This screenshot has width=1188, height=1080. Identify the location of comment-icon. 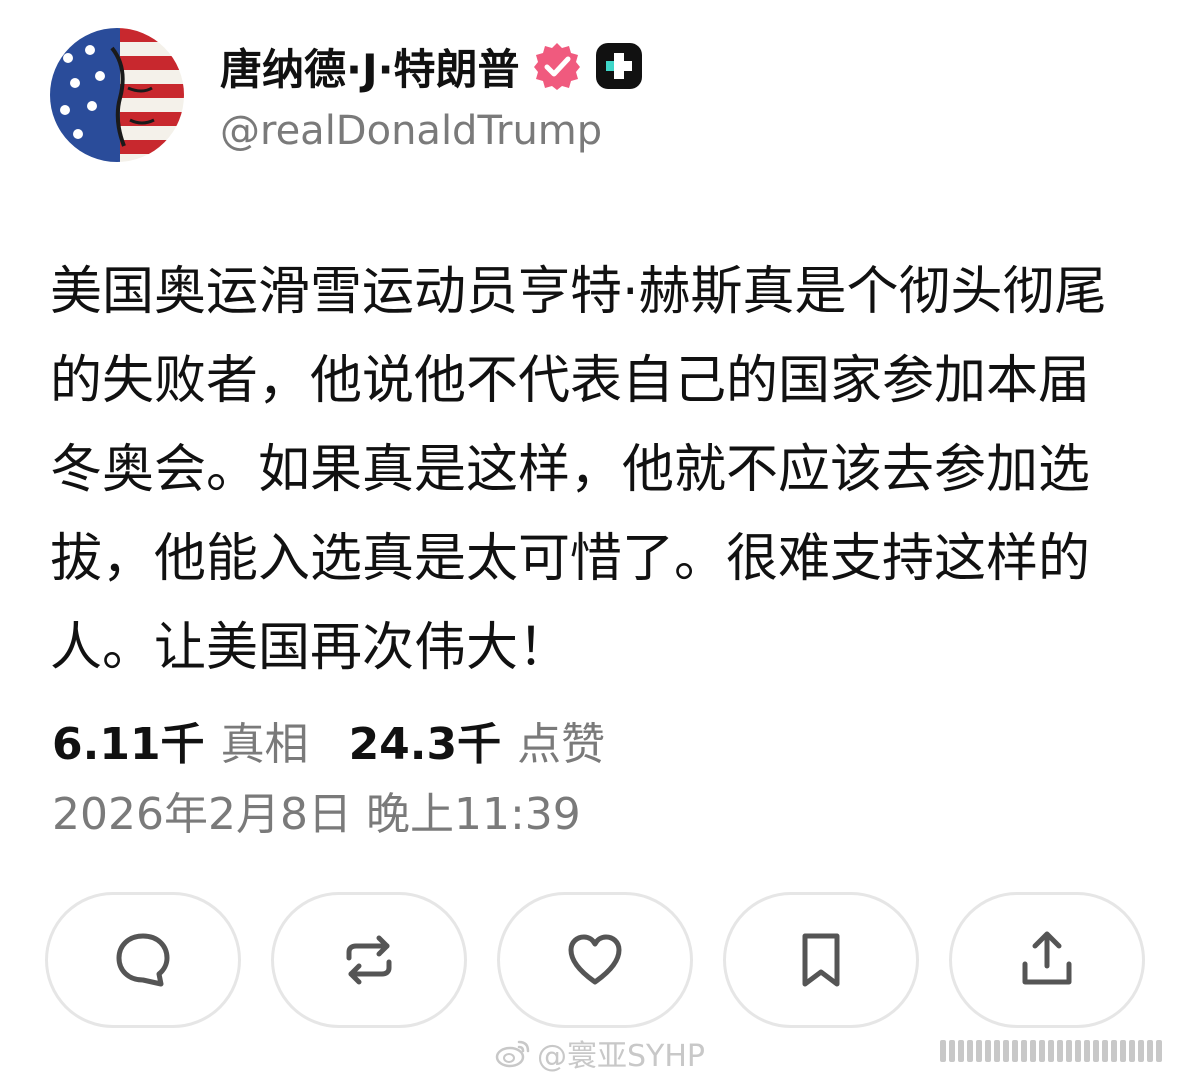
(143, 960).